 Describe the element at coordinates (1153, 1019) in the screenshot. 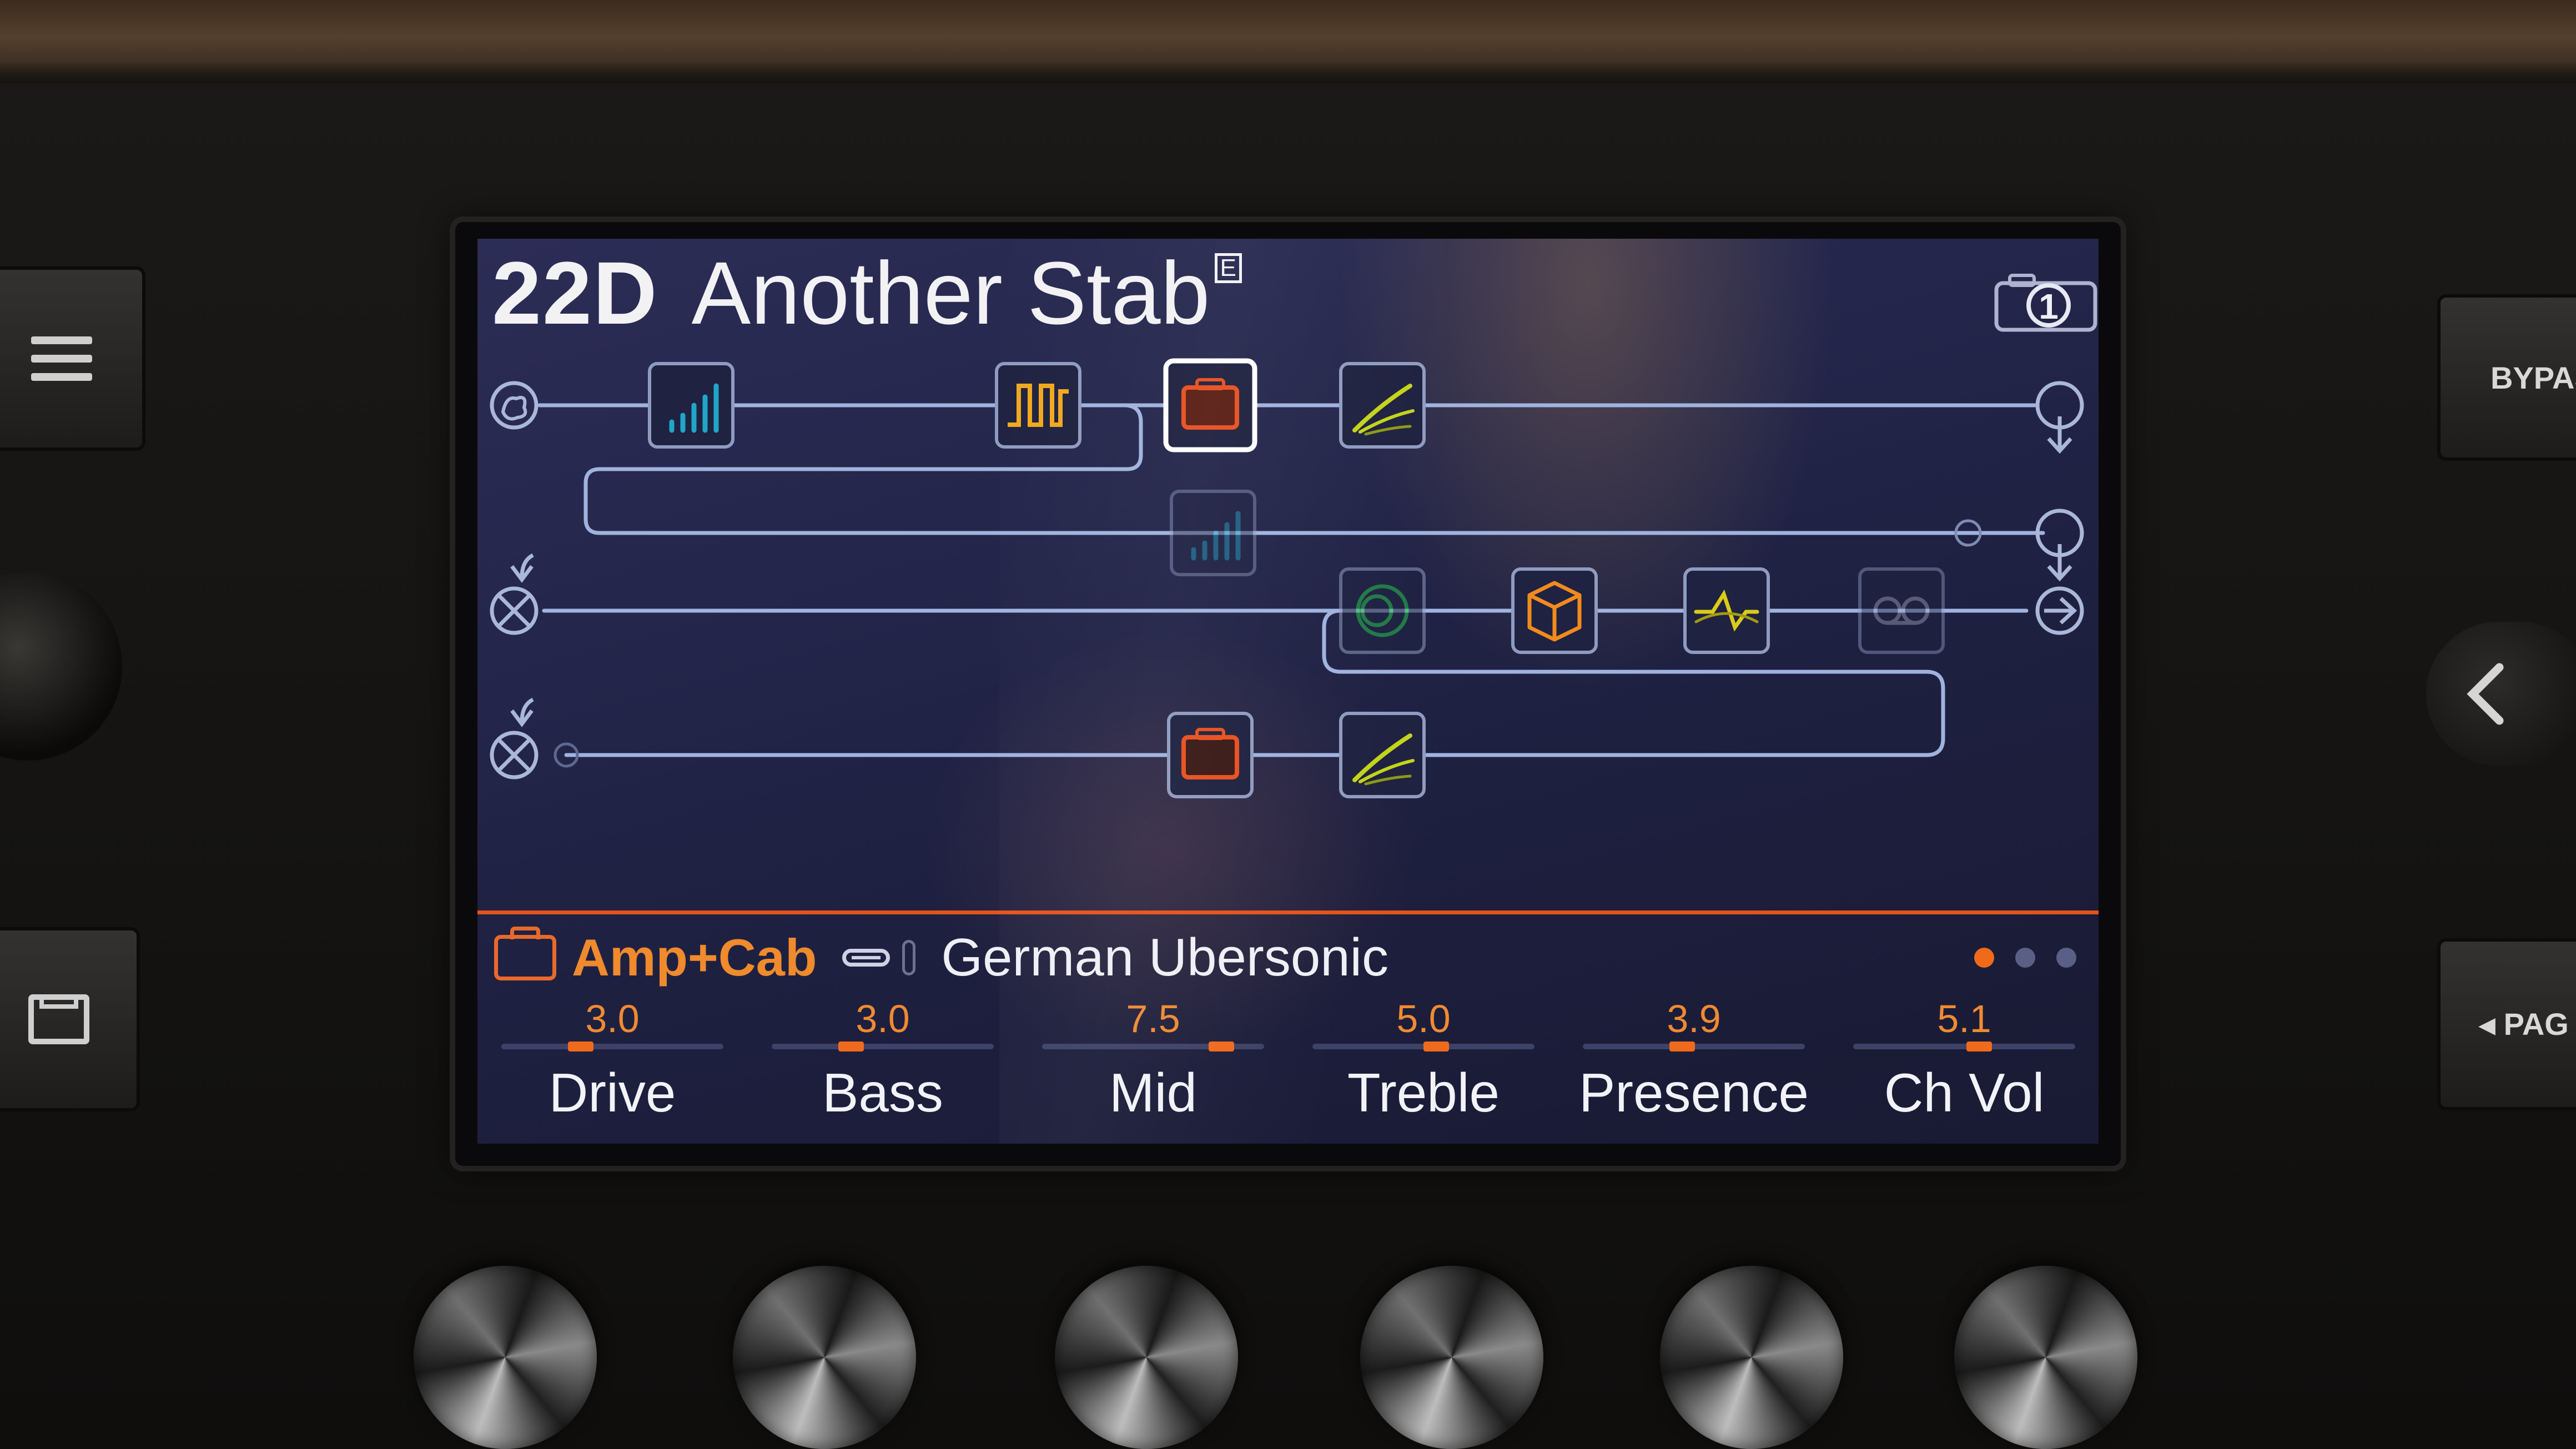

I see `param-value: 7.5` at that location.